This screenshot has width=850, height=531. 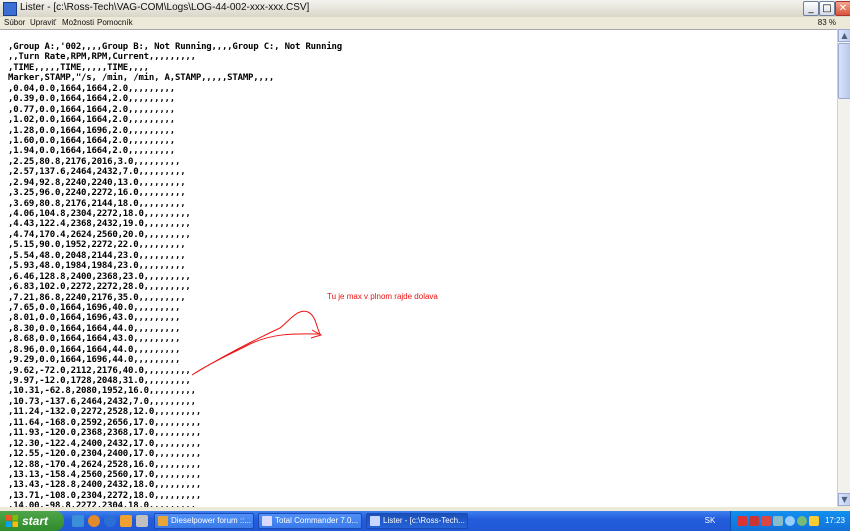 What do you see at coordinates (766, 521) in the screenshot?
I see `tray-alert-icon` at bounding box center [766, 521].